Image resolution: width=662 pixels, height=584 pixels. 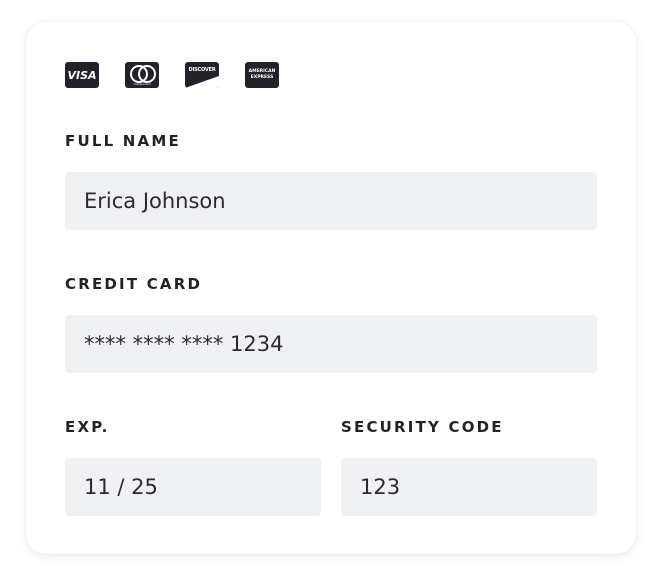 I want to click on amex-icon: AMERICAN EXPRESS, so click(x=262, y=75).